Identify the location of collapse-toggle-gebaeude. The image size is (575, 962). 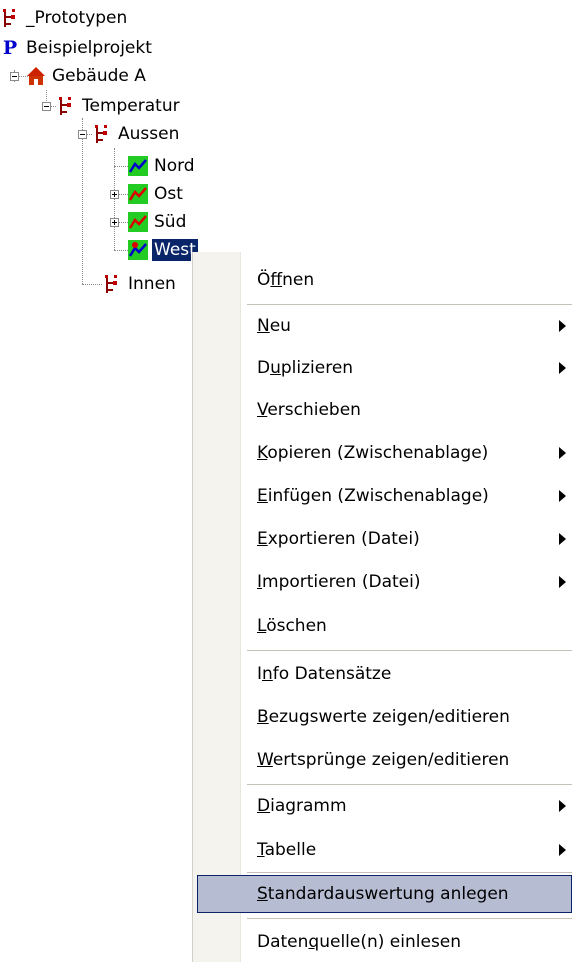
(14, 76).